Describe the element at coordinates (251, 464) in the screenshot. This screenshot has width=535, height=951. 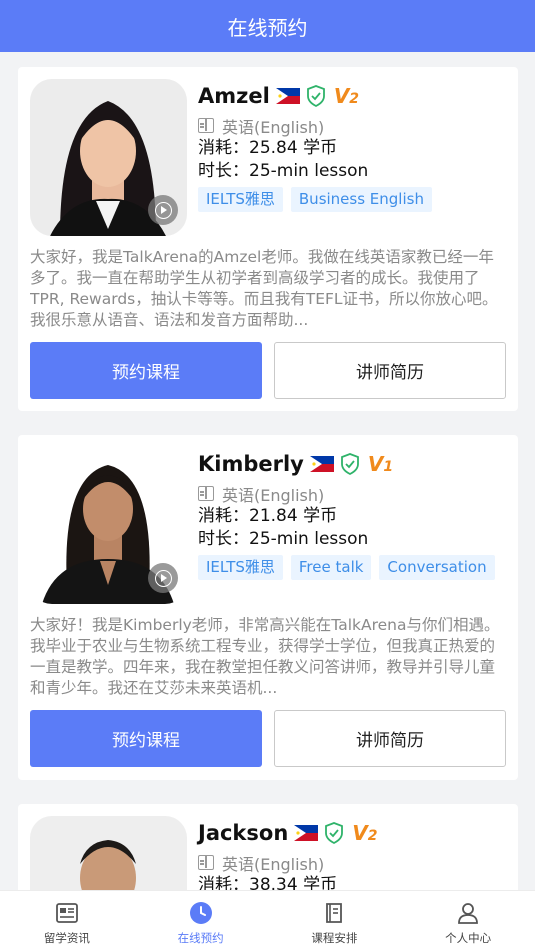
I see `teacher-name: Kimberly` at that location.